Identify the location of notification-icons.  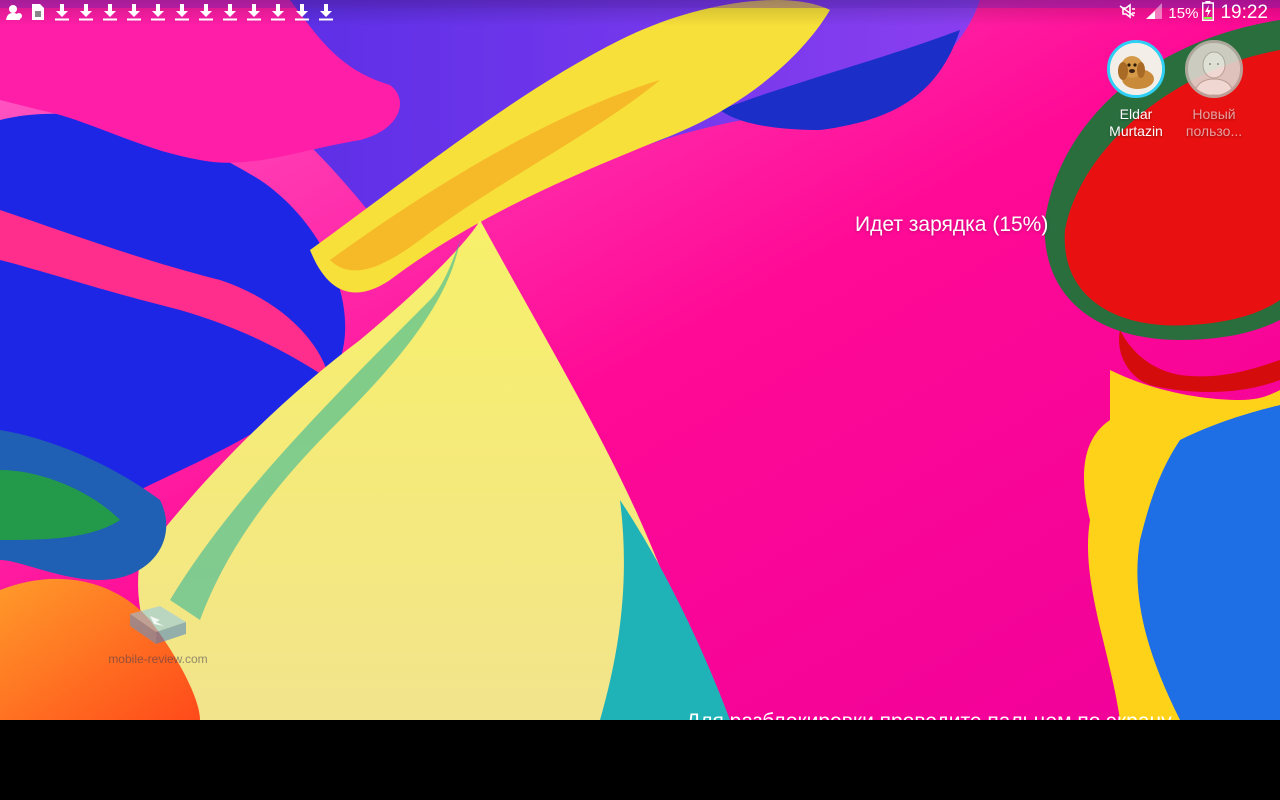
(174, 13).